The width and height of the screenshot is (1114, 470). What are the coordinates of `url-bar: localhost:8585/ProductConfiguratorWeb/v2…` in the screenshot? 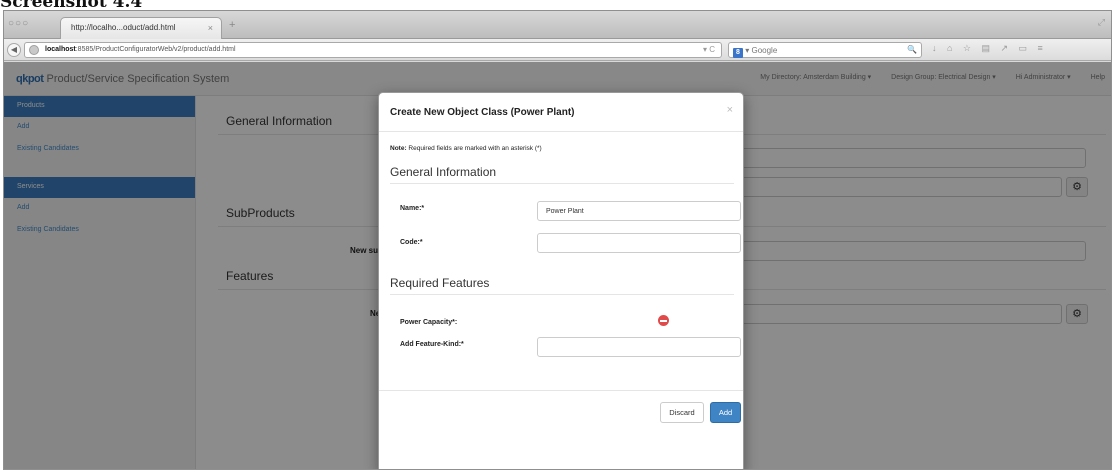 It's located at (373, 50).